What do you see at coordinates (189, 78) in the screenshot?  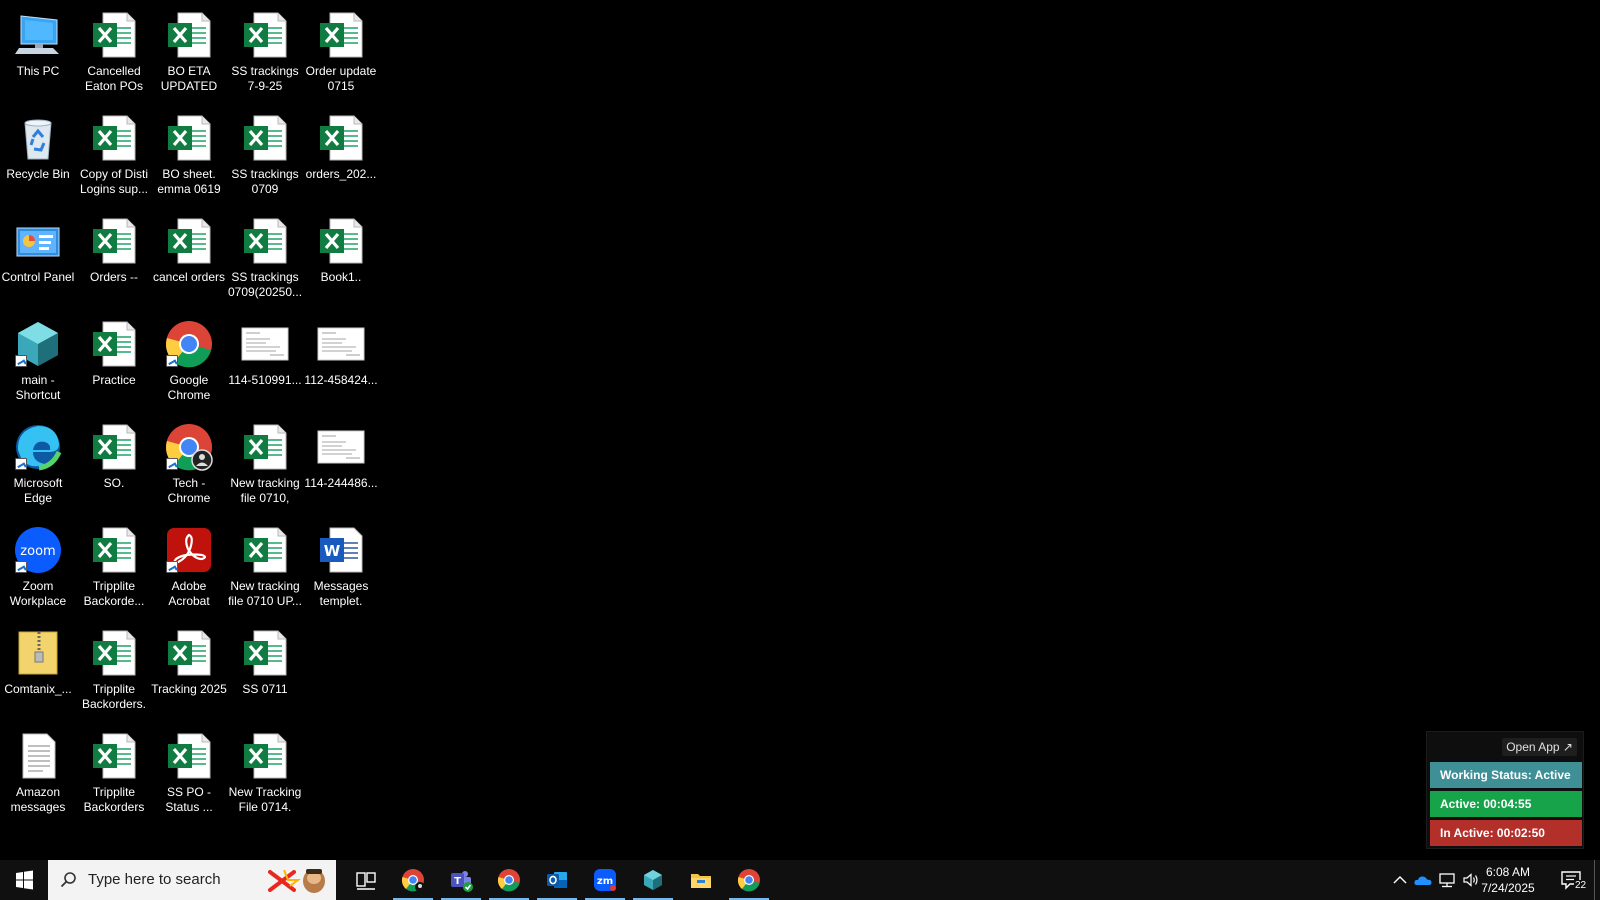 I see `desktop-icon-label: BO ETA UPDATED` at bounding box center [189, 78].